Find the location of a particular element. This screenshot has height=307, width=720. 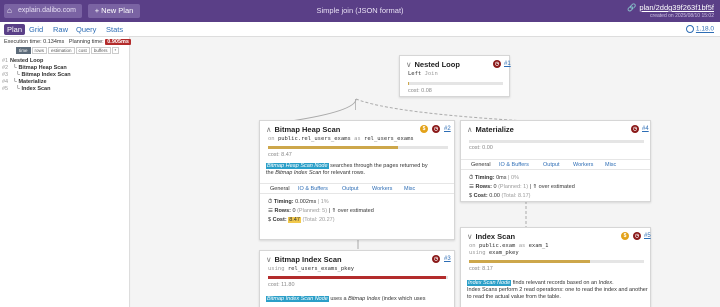

relation-name: public.exam is located at coordinates (497, 246).